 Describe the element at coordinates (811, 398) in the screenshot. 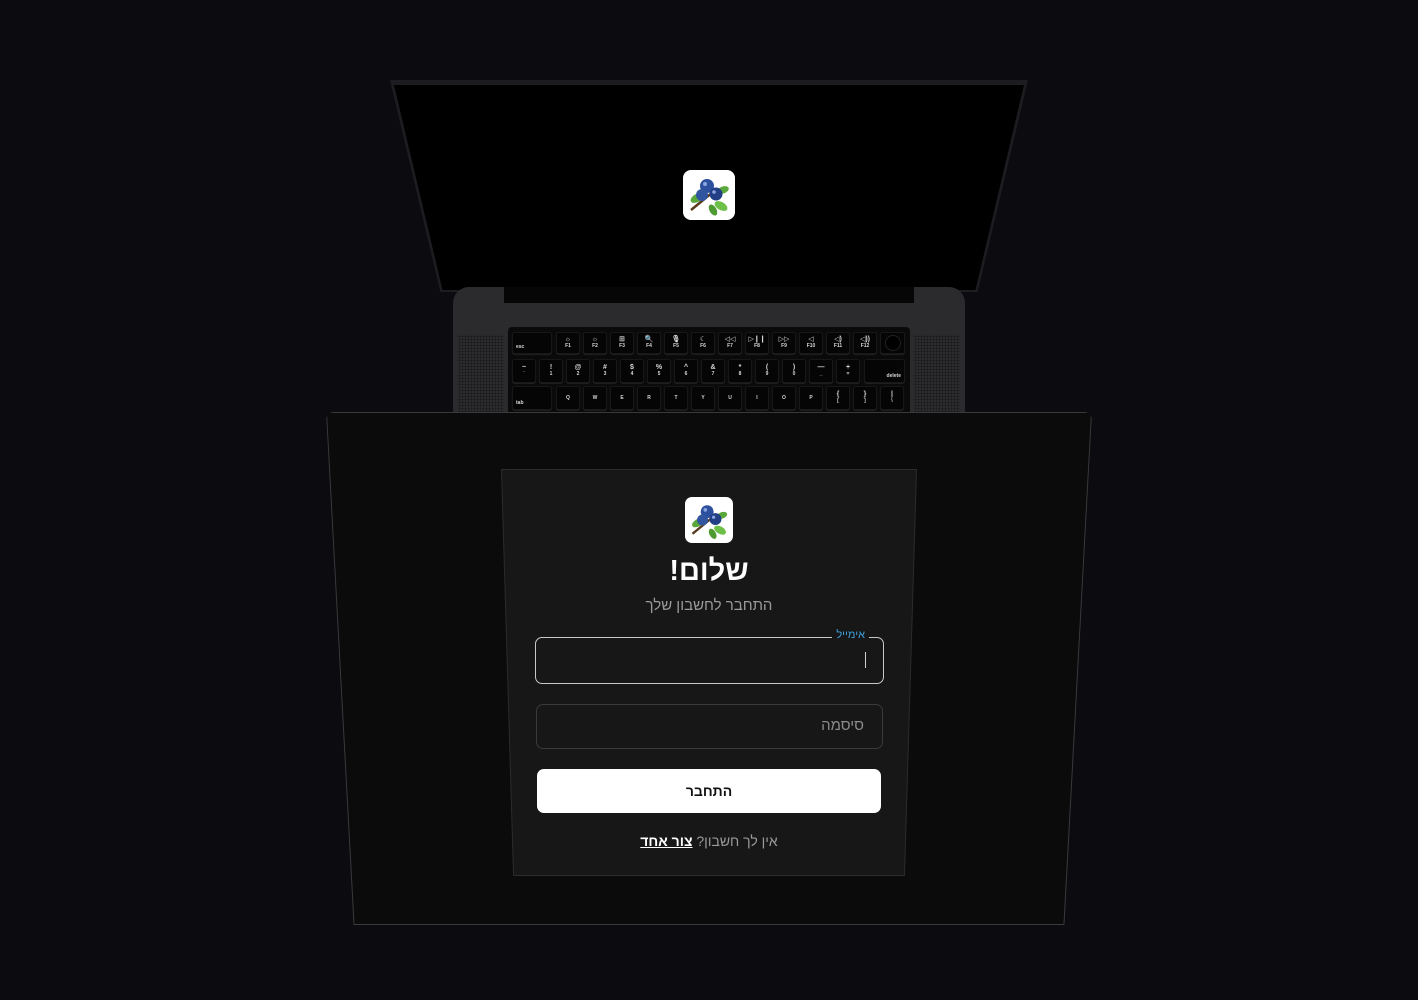

I see `key-p: P` at that location.